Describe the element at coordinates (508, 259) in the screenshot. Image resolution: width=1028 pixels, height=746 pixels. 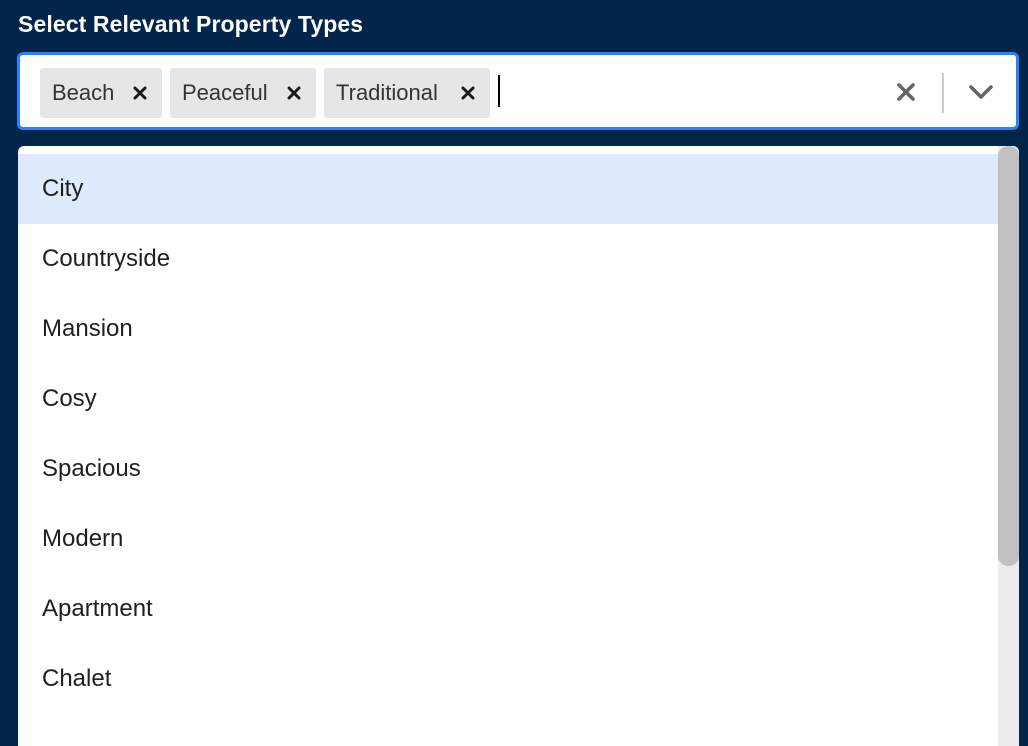
I see `option-countryside: Countryside` at that location.